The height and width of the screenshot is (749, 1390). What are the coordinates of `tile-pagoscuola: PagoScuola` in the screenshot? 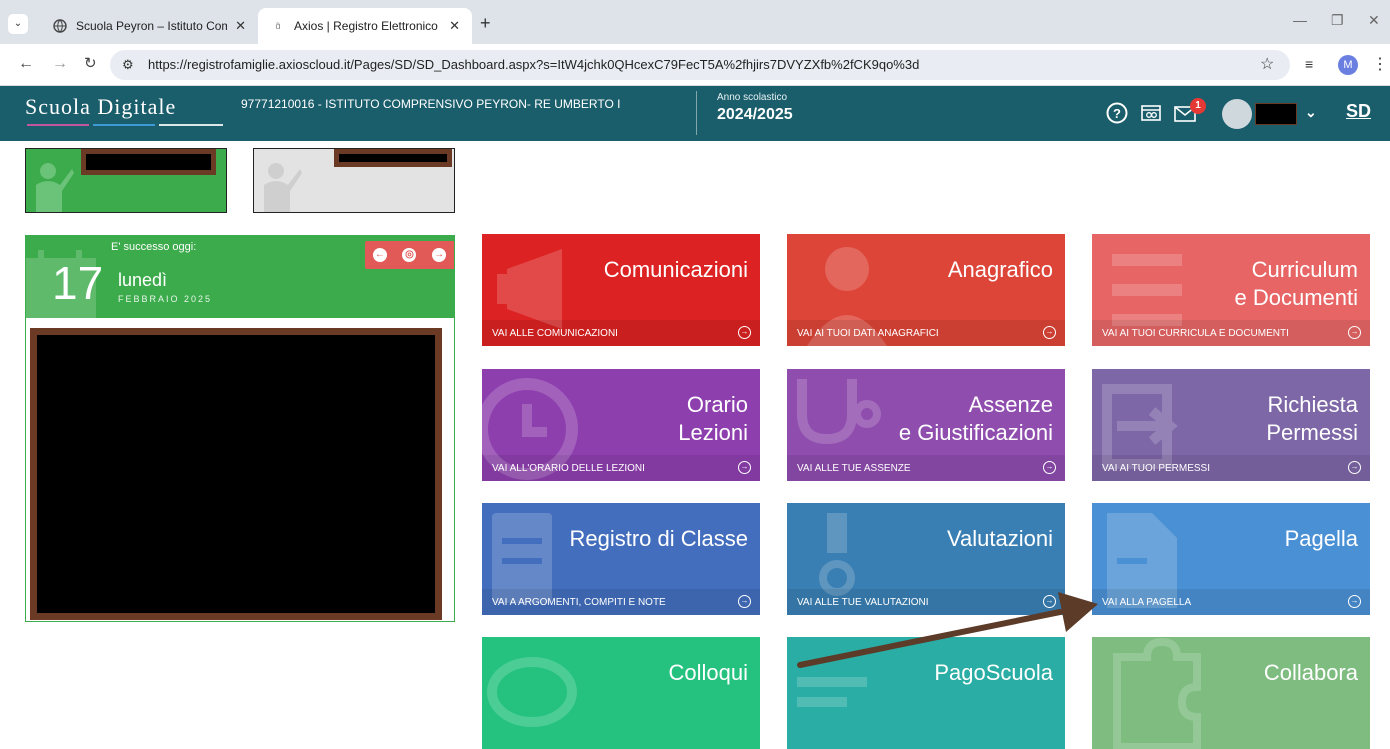 It's located at (926, 693).